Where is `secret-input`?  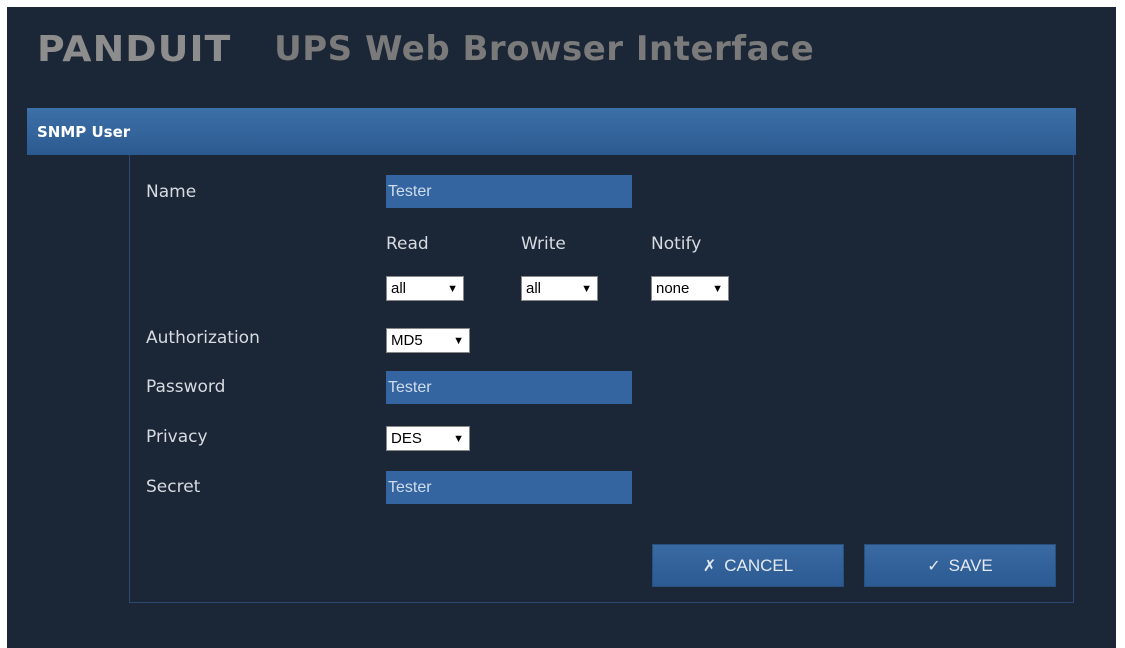
secret-input is located at coordinates (509, 487).